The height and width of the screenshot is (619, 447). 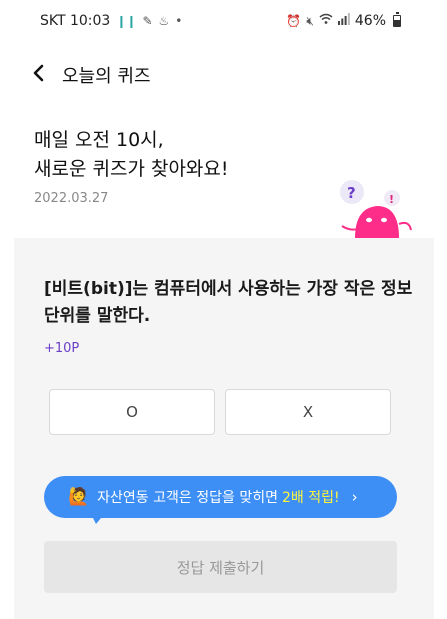 I want to click on mascot-image: ? !, so click(x=377, y=208).